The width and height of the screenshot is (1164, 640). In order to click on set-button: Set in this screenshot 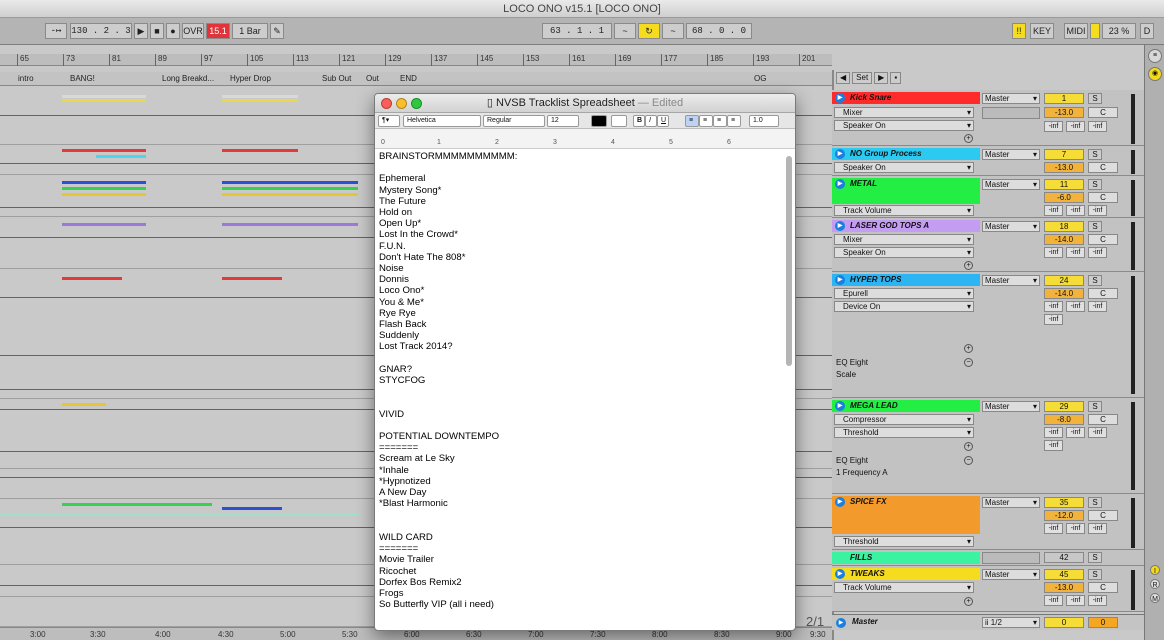, I will do `click(862, 78)`.